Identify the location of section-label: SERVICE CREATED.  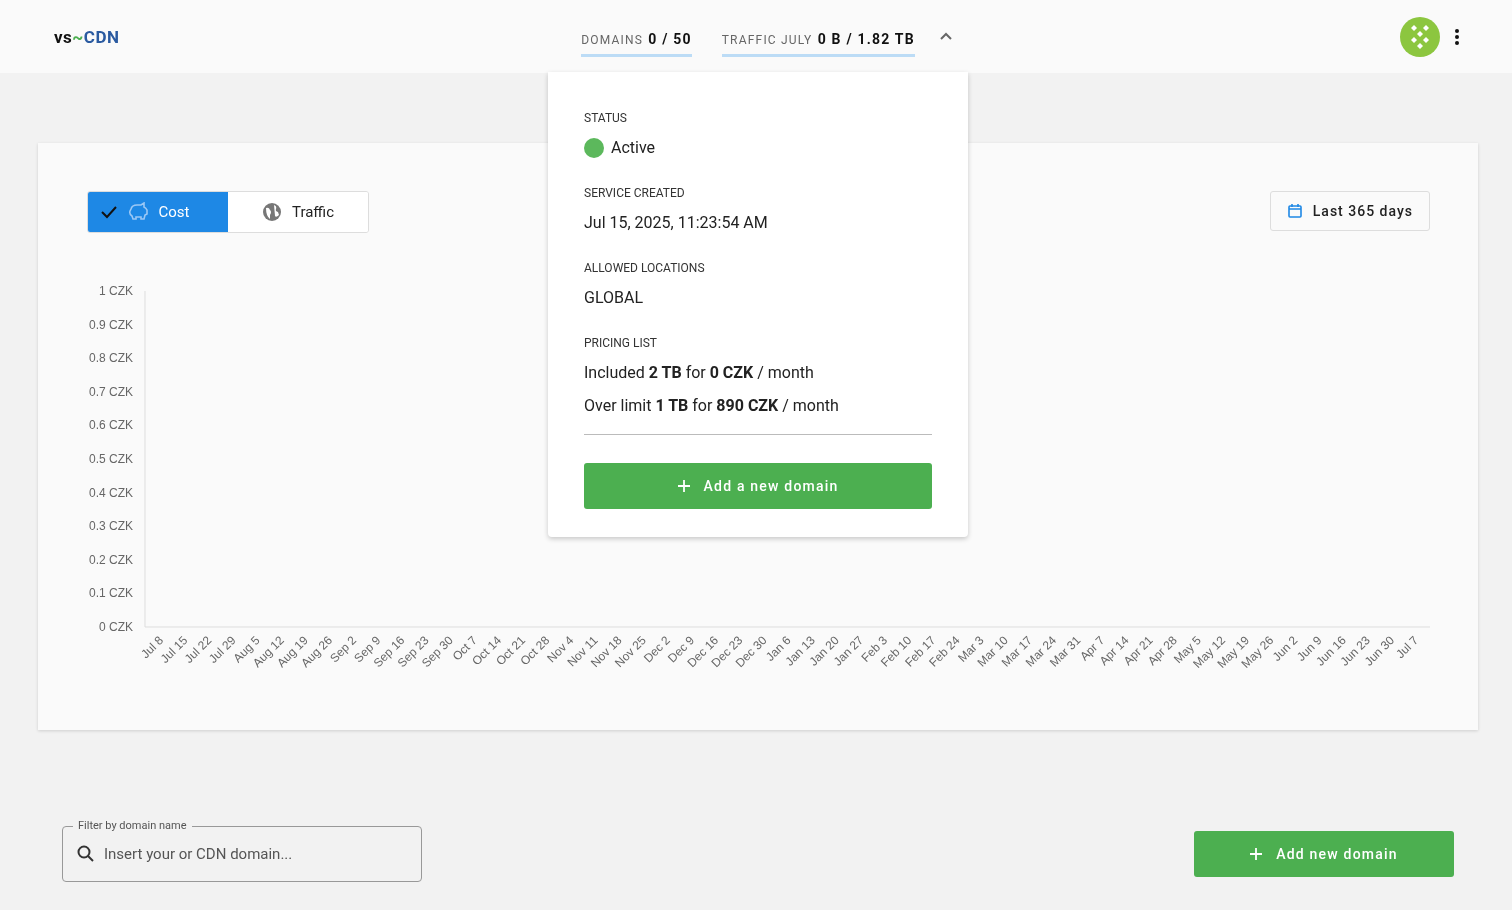
(635, 193).